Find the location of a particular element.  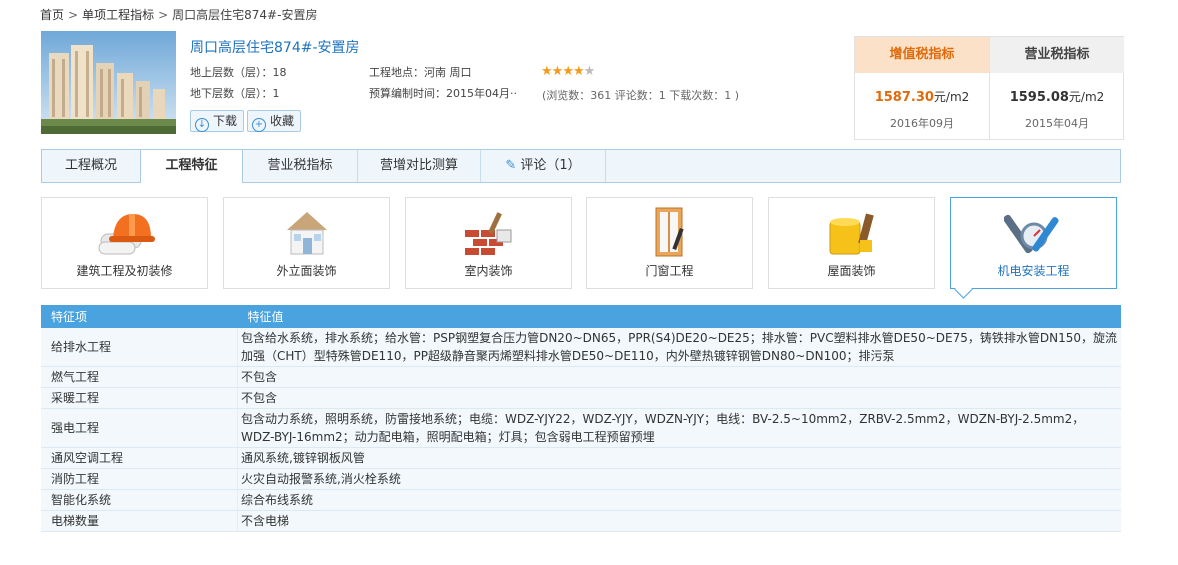

project-stats: (浏览数：361 评论数：1 下载次数：1 ) is located at coordinates (641, 95).